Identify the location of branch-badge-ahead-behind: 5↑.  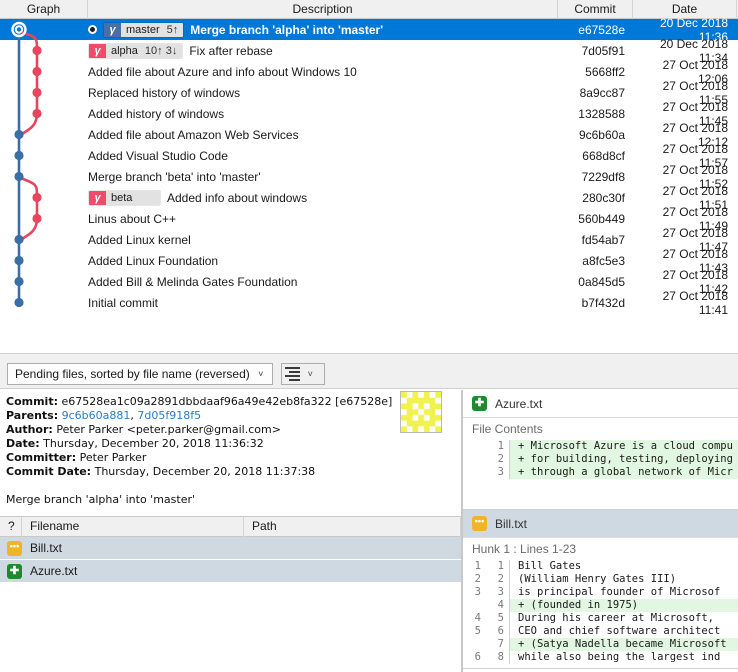
(174, 29).